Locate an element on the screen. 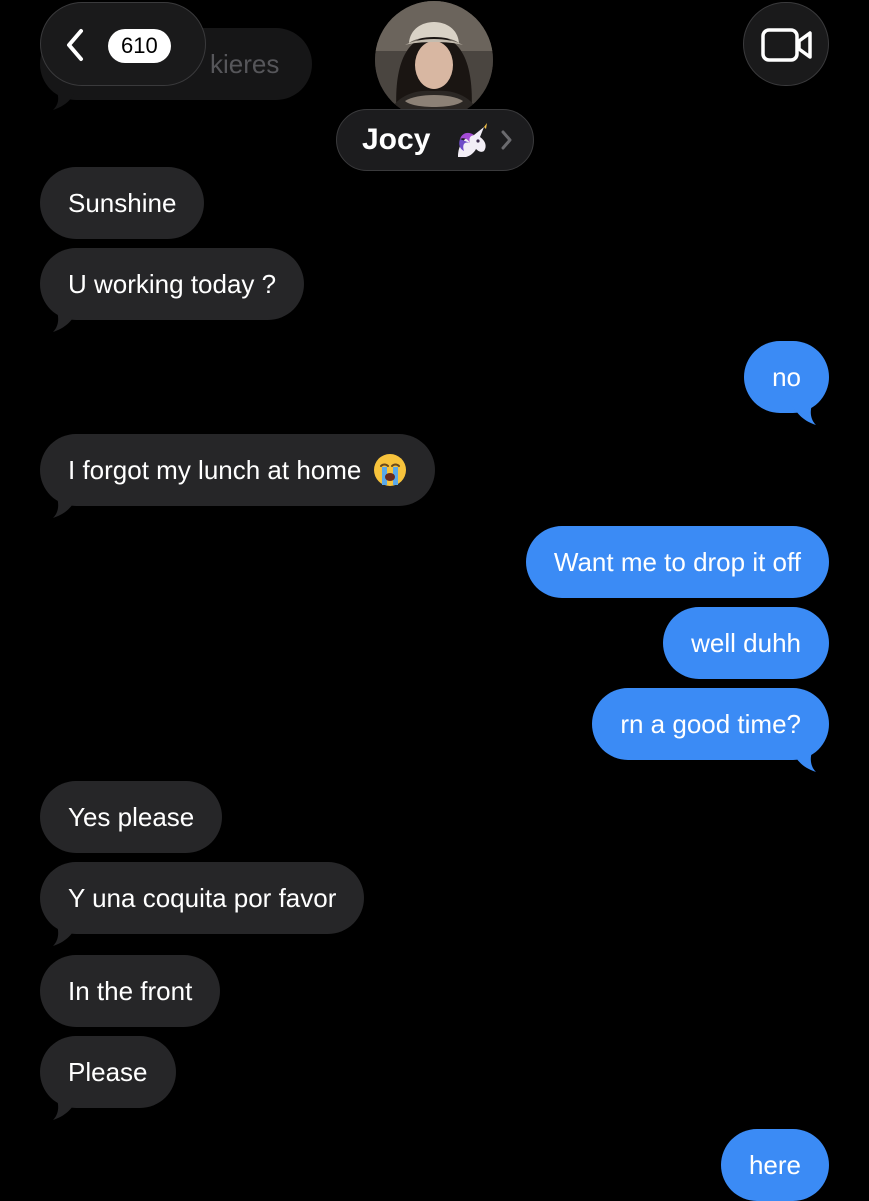  message-text: well duhh is located at coordinates (746, 643).